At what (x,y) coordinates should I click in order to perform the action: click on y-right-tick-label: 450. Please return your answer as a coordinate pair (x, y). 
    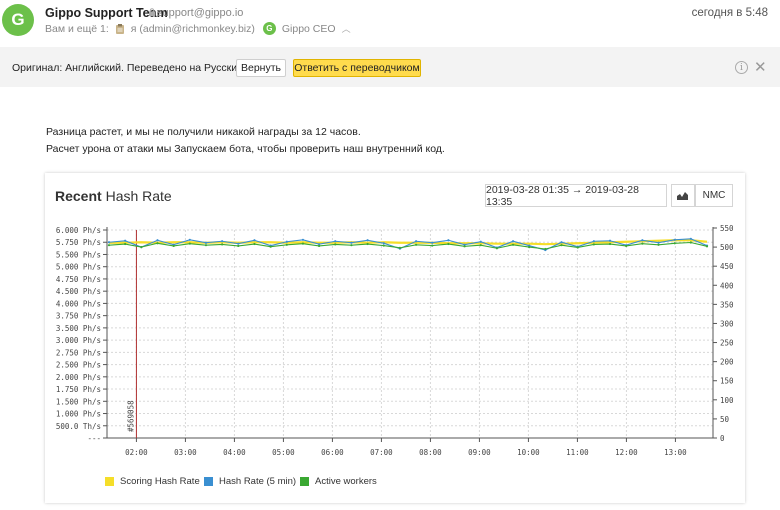
    Looking at the image, I should click on (727, 266).